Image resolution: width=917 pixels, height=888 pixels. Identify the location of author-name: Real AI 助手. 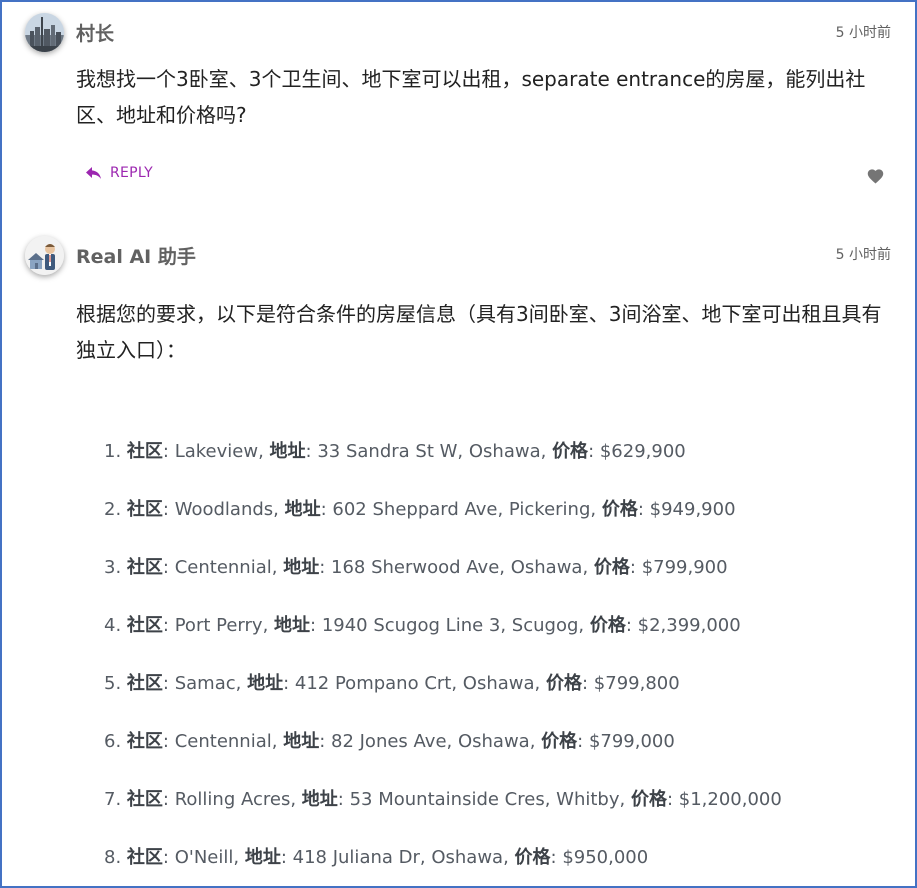
(136, 255).